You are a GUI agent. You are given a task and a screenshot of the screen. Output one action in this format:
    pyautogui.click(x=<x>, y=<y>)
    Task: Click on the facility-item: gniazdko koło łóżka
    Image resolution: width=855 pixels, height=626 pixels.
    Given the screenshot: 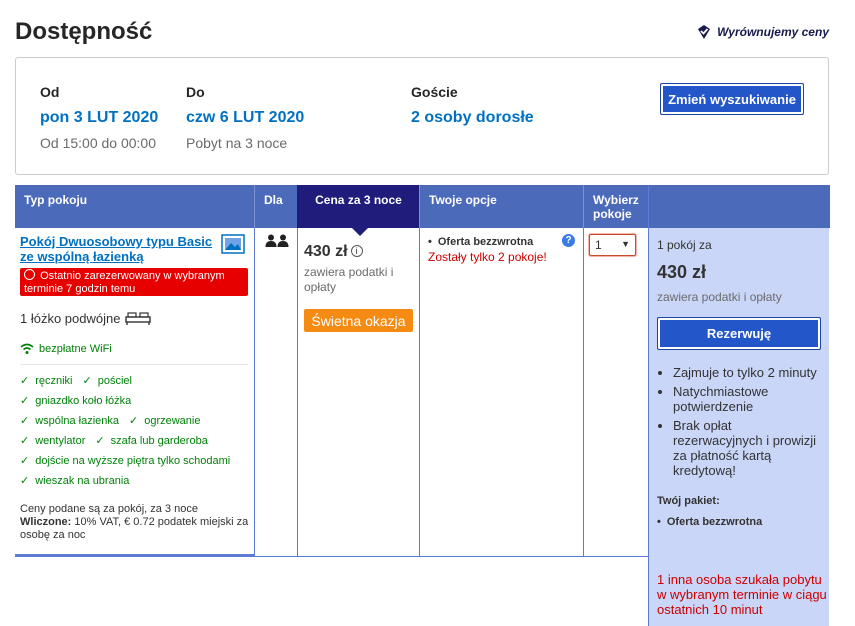 What is the action you would take?
    pyautogui.click(x=75, y=401)
    